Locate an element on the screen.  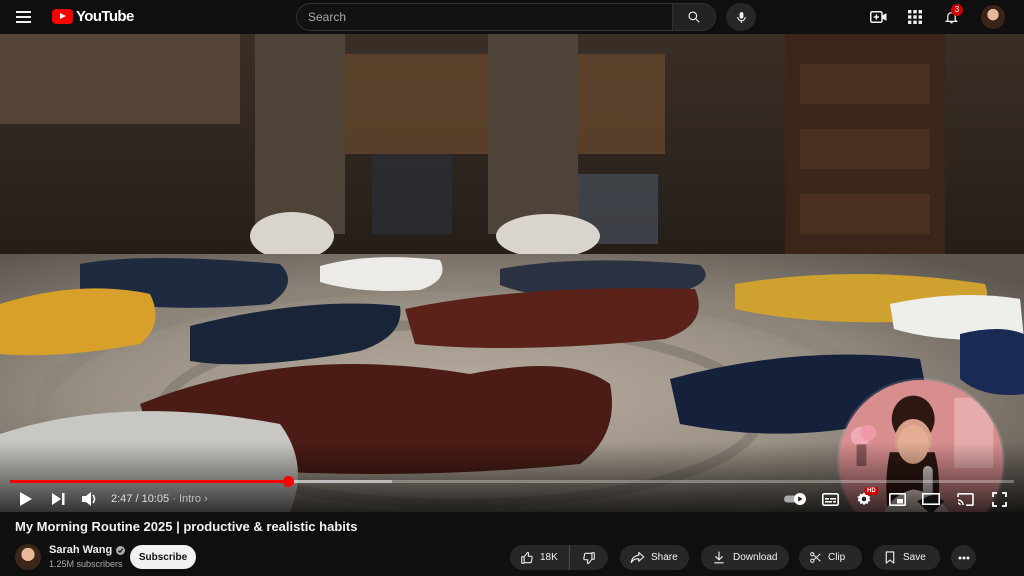
voice-search-button is located at coordinates (741, 17).